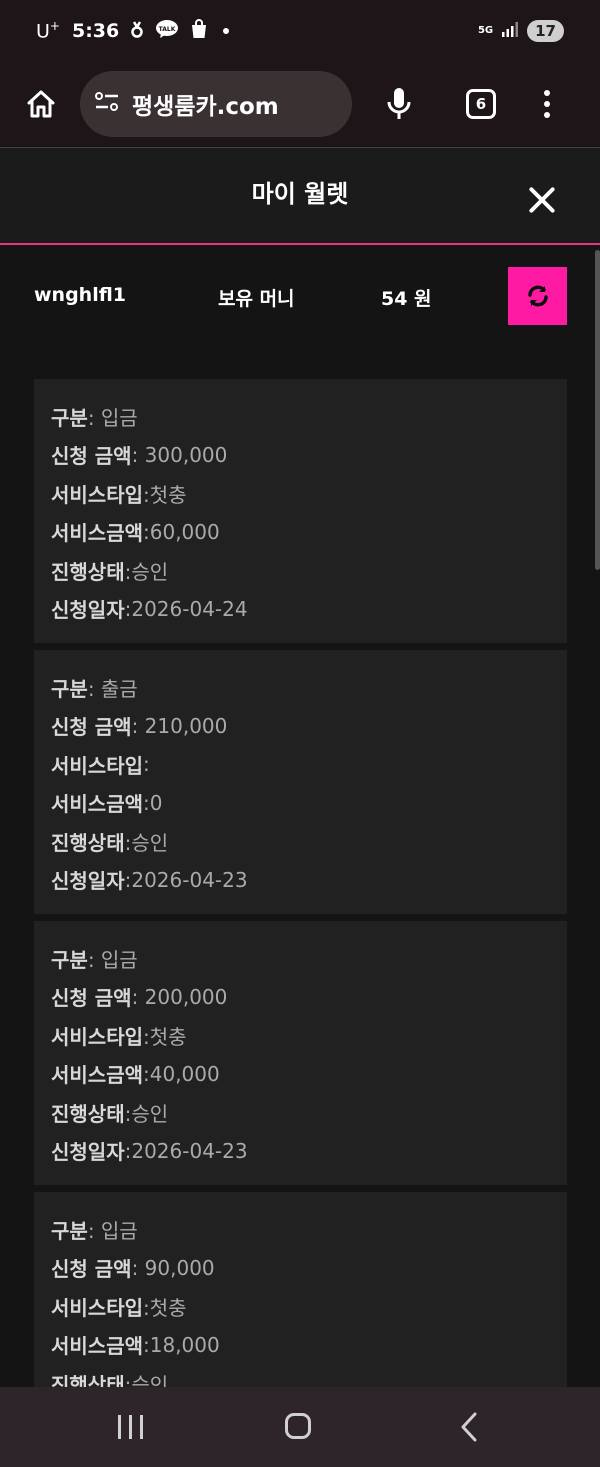 This screenshot has height=1467, width=600. Describe the element at coordinates (300, 764) in the screenshot. I see `row-service-type: 서비스타입:` at that location.